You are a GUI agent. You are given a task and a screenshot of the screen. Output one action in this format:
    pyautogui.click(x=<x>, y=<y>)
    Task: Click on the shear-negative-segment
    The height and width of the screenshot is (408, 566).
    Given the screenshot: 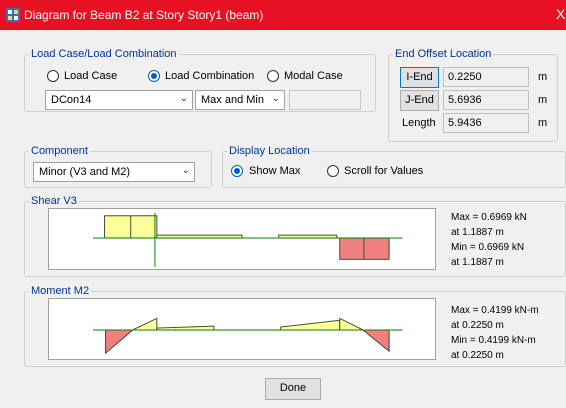 What is the action you would take?
    pyautogui.click(x=364, y=248)
    